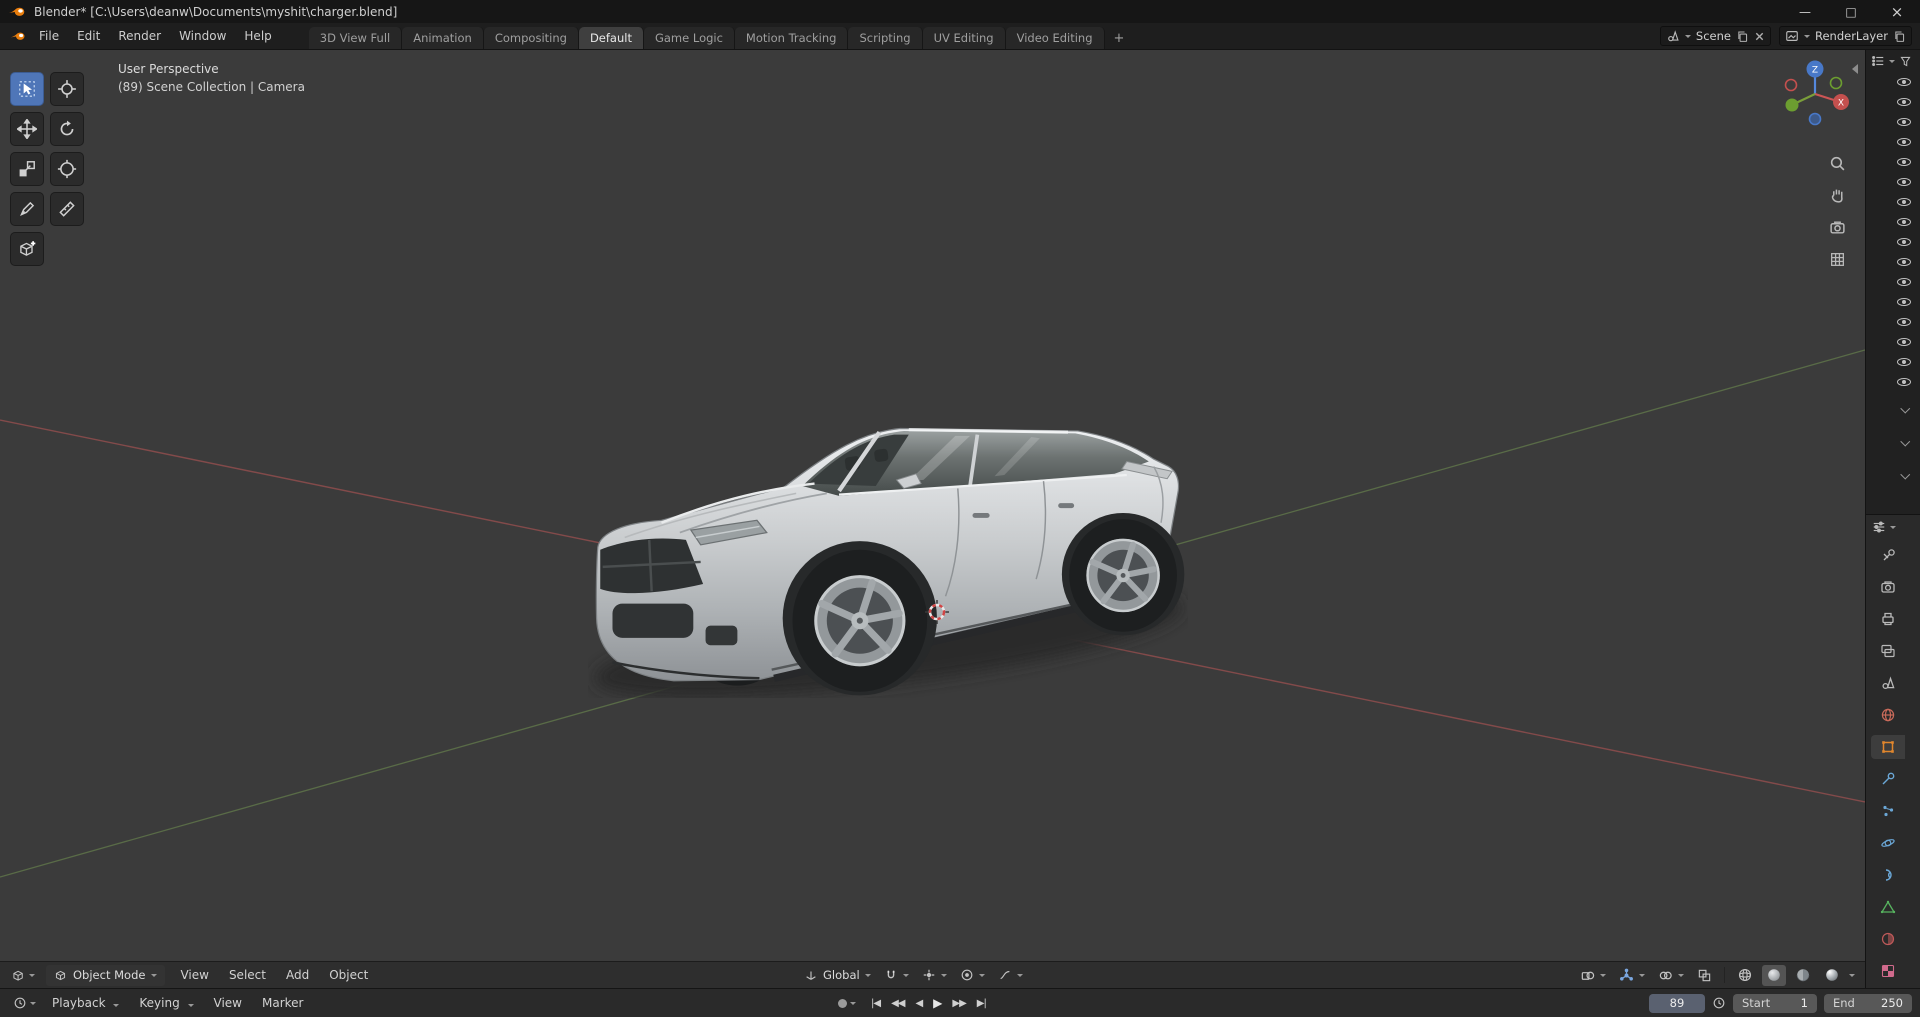  Describe the element at coordinates (1803, 975) in the screenshot. I see `shading-material-button` at that location.